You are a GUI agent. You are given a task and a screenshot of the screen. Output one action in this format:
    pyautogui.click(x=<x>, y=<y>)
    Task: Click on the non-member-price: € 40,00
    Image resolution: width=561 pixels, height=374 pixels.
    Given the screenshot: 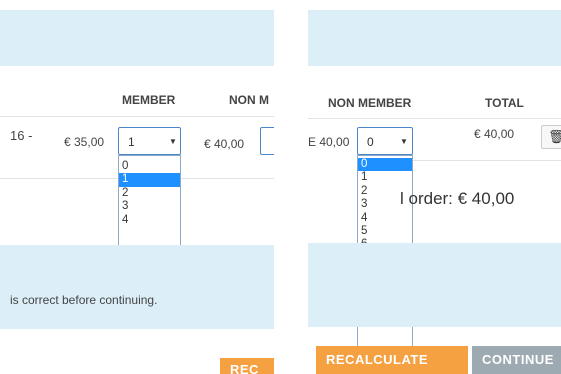 What is the action you would take?
    pyautogui.click(x=224, y=144)
    